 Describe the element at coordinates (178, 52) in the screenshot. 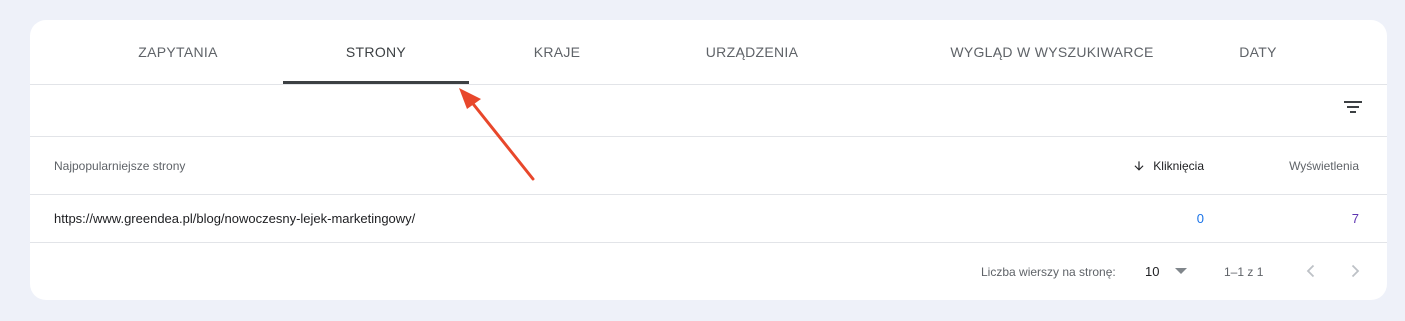

I see `tab-queries: ZAPYTANIA` at that location.